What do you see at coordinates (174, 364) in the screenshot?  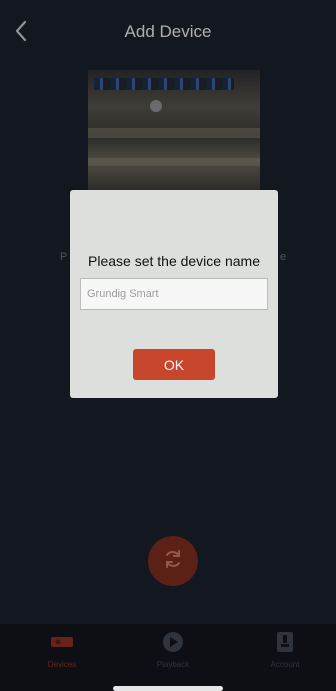 I see `ok-button: OK` at bounding box center [174, 364].